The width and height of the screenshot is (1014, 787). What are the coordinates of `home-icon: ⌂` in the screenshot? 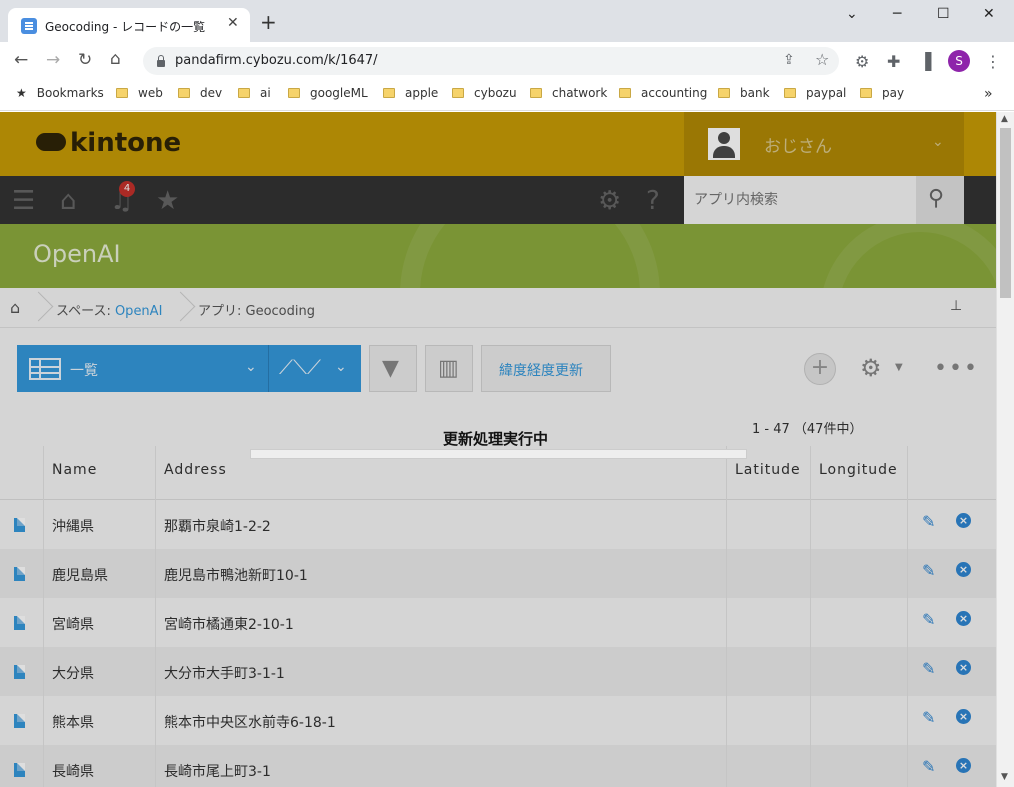 It's located at (115, 59).